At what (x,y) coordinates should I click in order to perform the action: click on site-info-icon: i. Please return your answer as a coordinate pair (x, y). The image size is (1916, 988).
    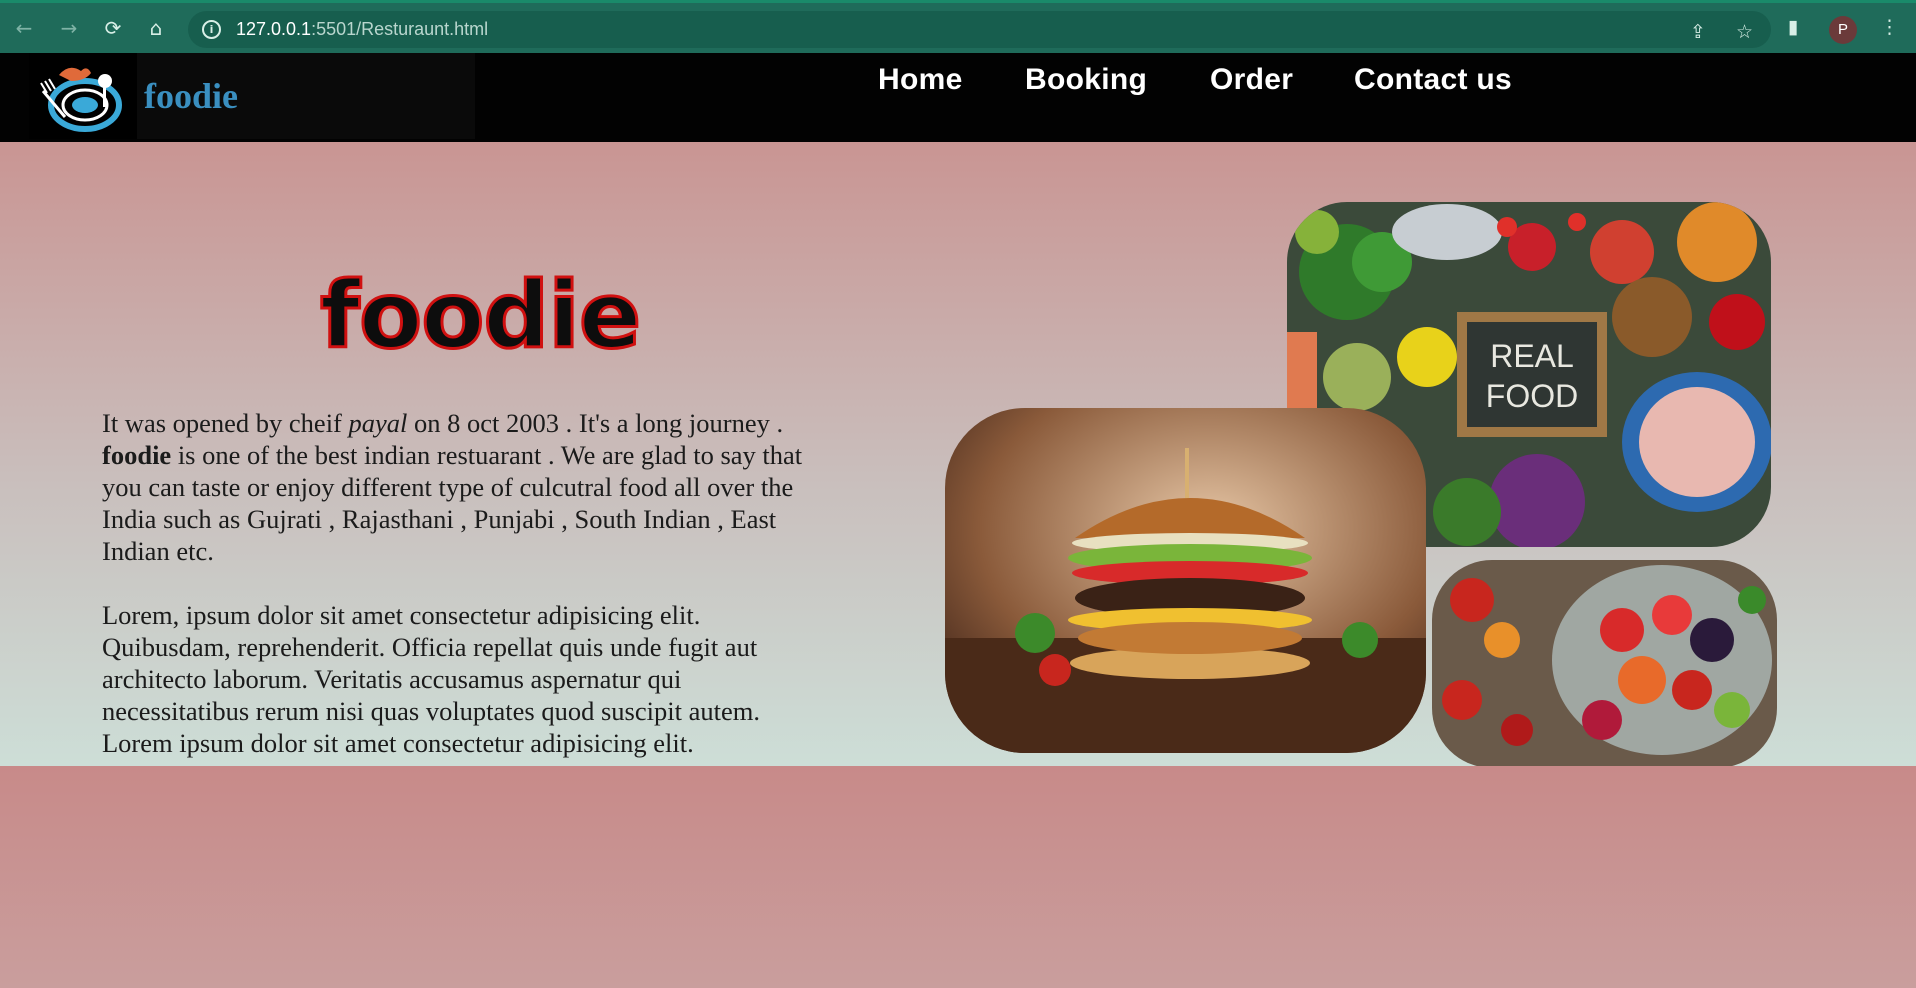
    Looking at the image, I should click on (211, 29).